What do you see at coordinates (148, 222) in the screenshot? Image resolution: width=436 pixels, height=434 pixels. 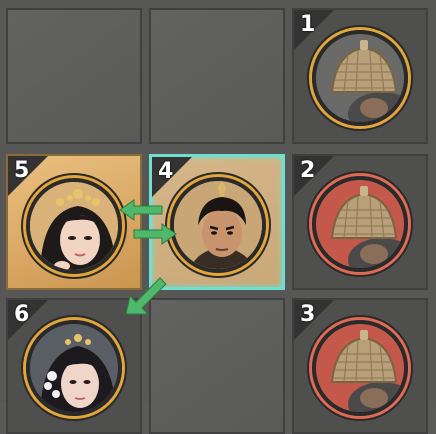 I see `swap-arrows-icon` at bounding box center [148, 222].